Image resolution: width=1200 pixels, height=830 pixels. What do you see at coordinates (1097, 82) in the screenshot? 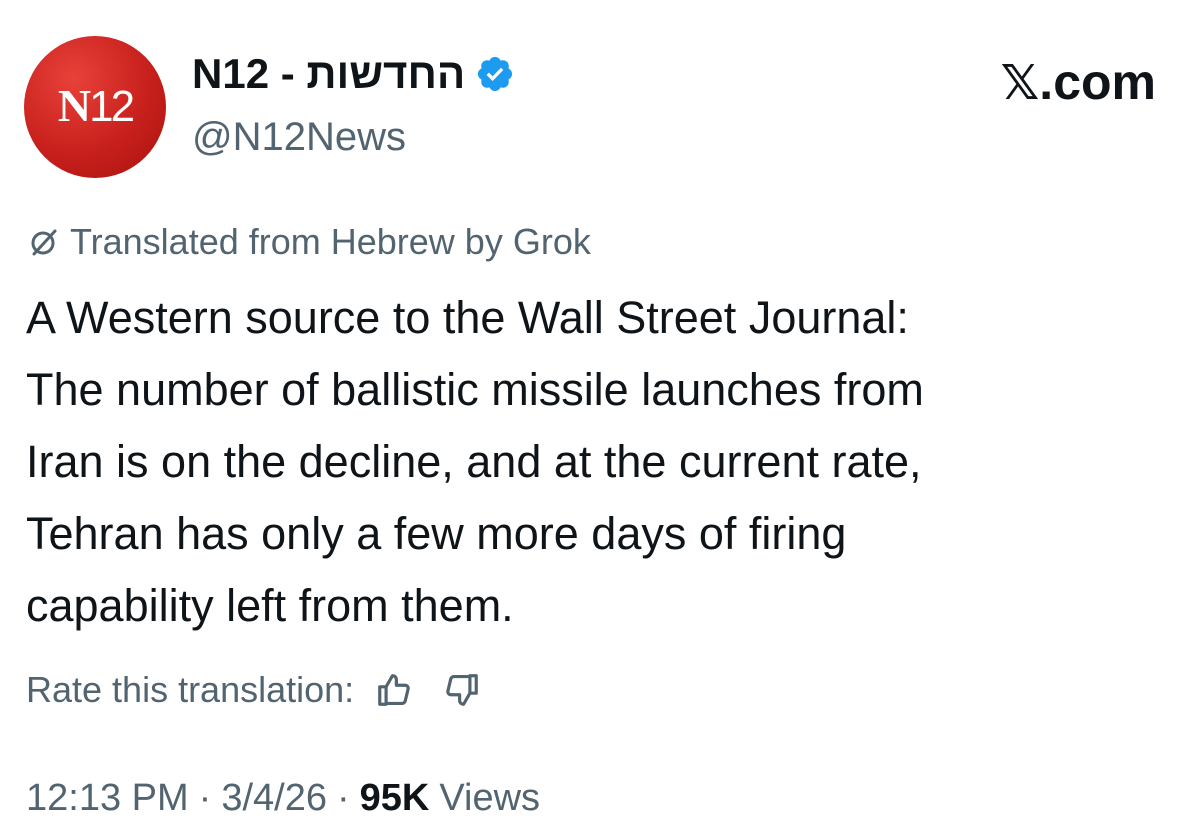
I see `brand-domain: .com` at bounding box center [1097, 82].